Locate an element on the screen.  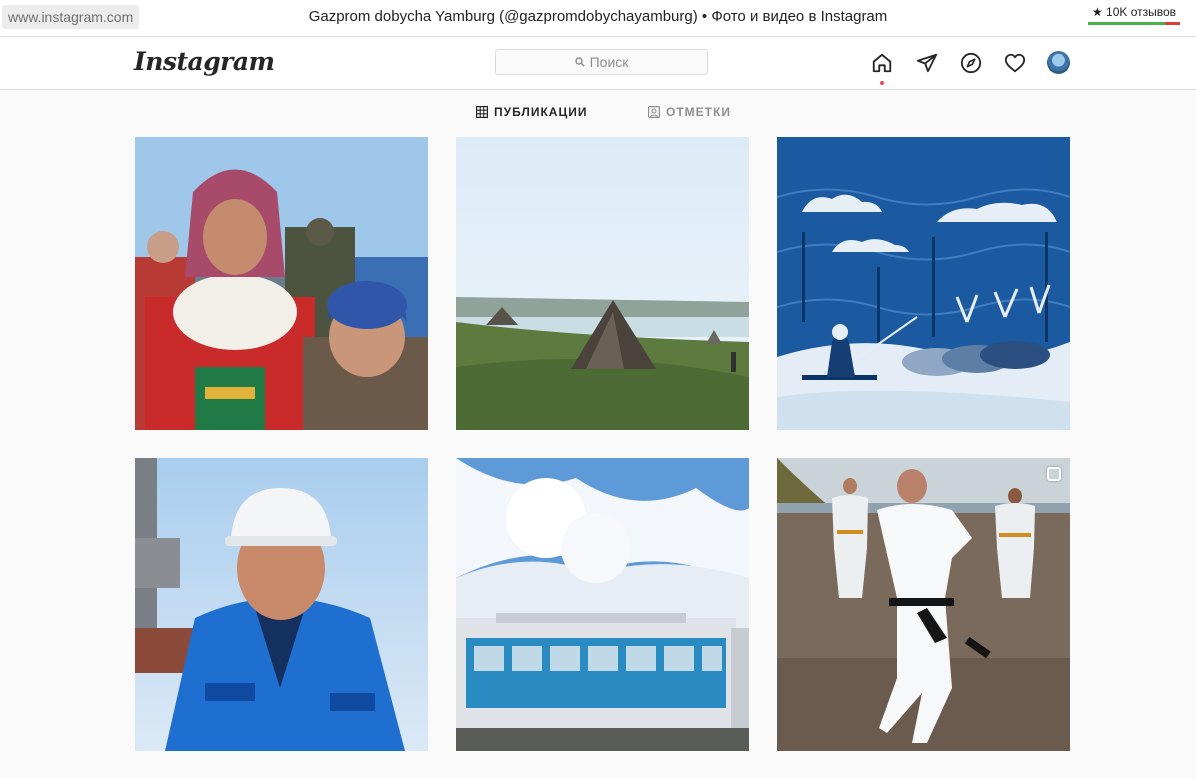
reviews-badge: ★ 10K отзывов is located at coordinates (1134, 14).